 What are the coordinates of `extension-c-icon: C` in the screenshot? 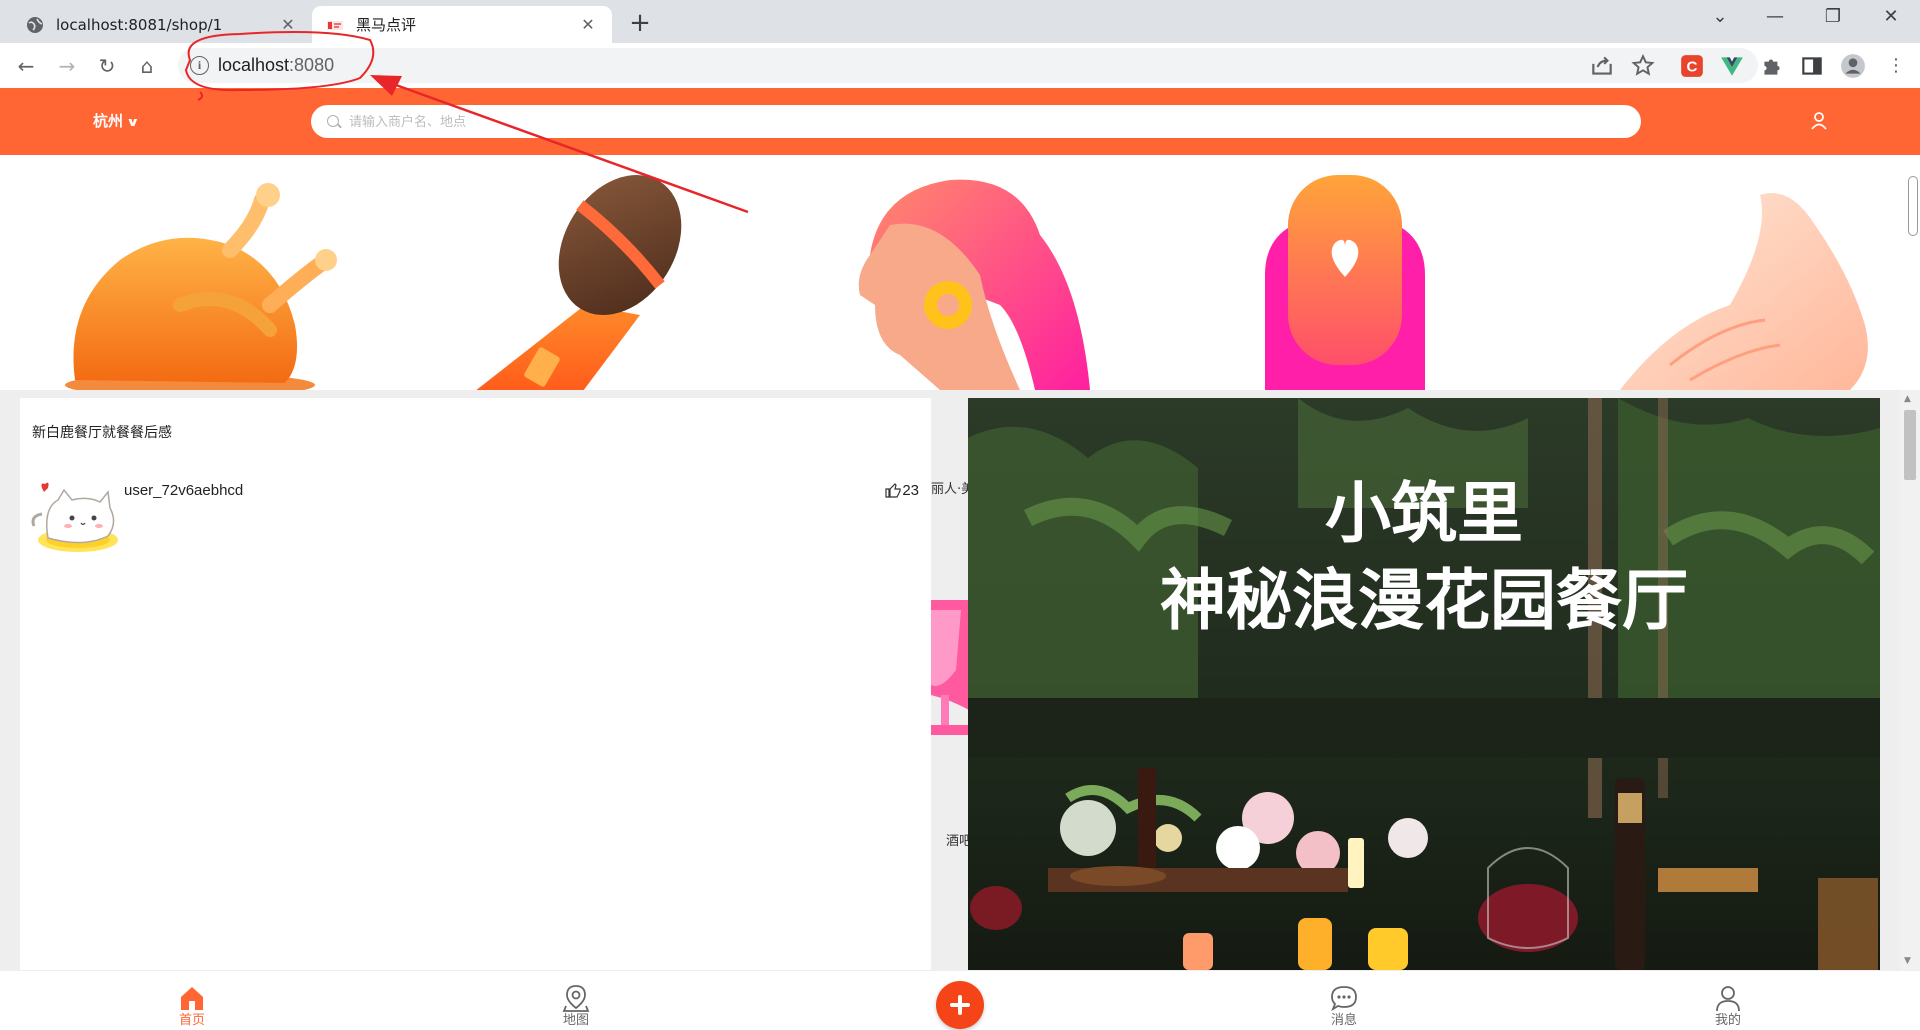 It's located at (1692, 66).